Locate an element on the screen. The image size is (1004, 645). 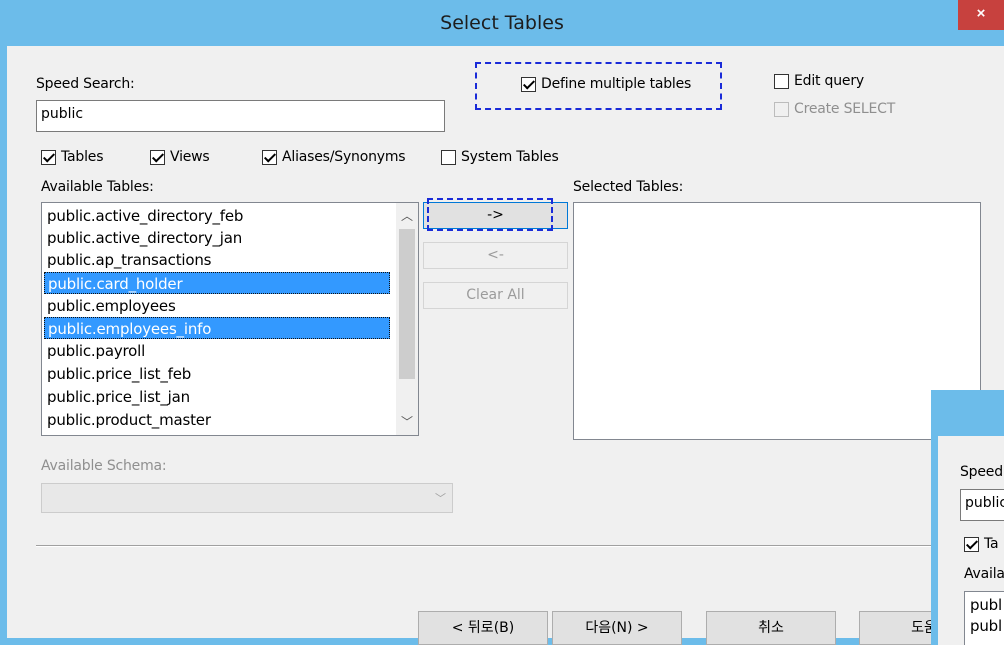
clear-all-button: Clear All is located at coordinates (495, 295).